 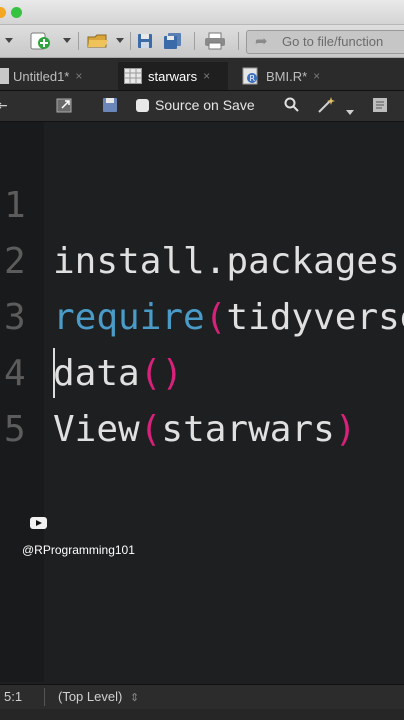 I want to click on back-dropdown-icon, so click(x=9, y=41).